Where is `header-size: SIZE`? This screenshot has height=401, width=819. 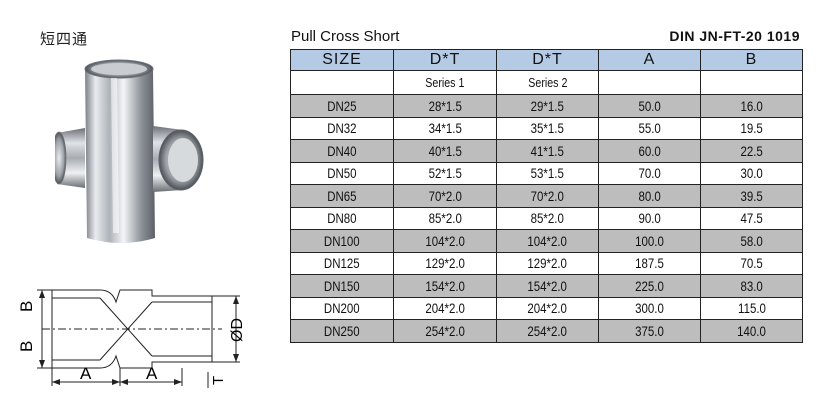 header-size: SIZE is located at coordinates (342, 60).